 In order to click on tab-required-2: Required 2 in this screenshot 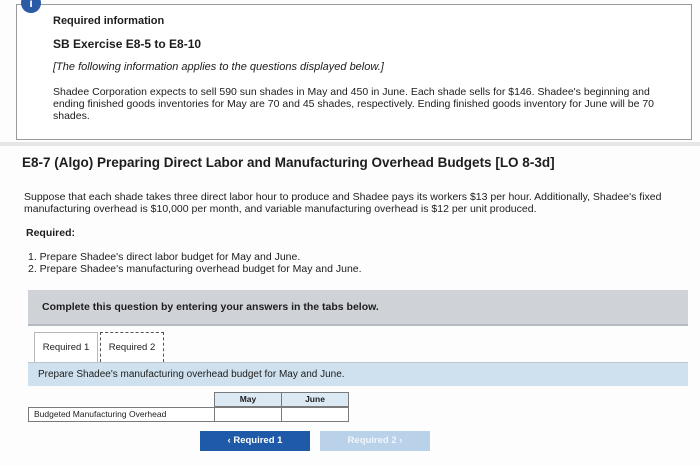, I will do `click(132, 347)`.